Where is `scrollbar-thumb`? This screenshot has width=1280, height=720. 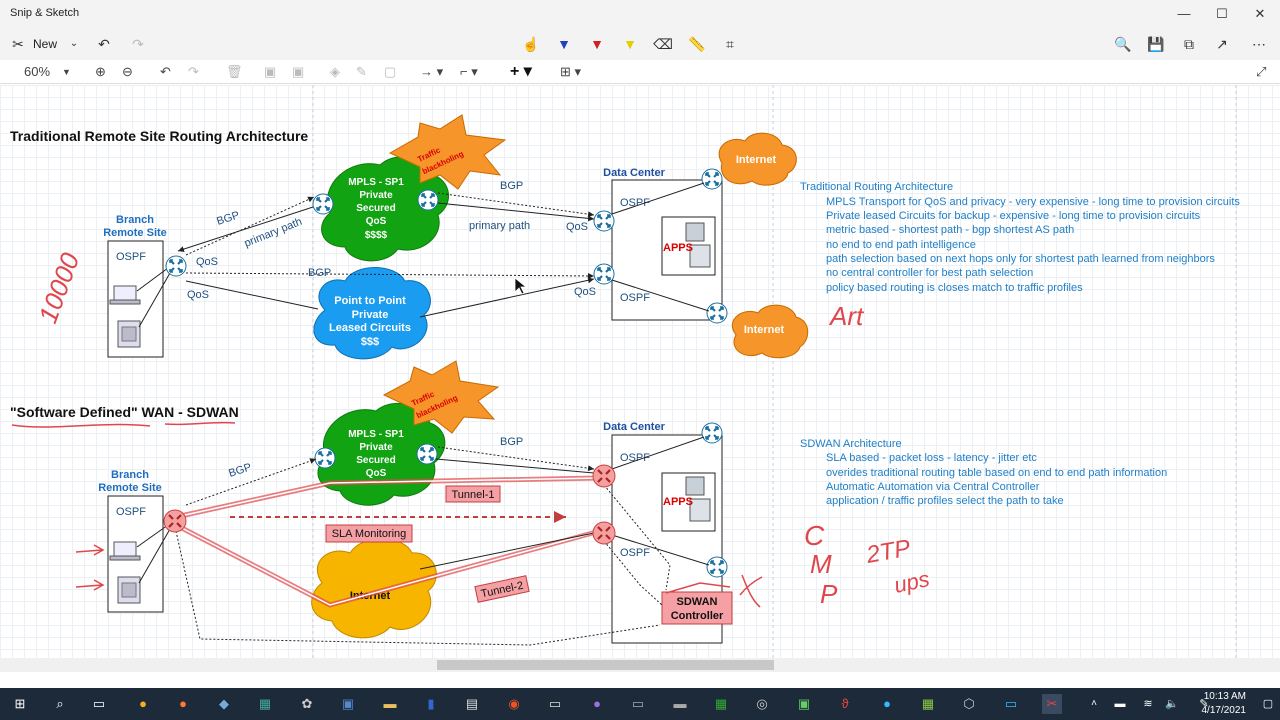 scrollbar-thumb is located at coordinates (605, 665).